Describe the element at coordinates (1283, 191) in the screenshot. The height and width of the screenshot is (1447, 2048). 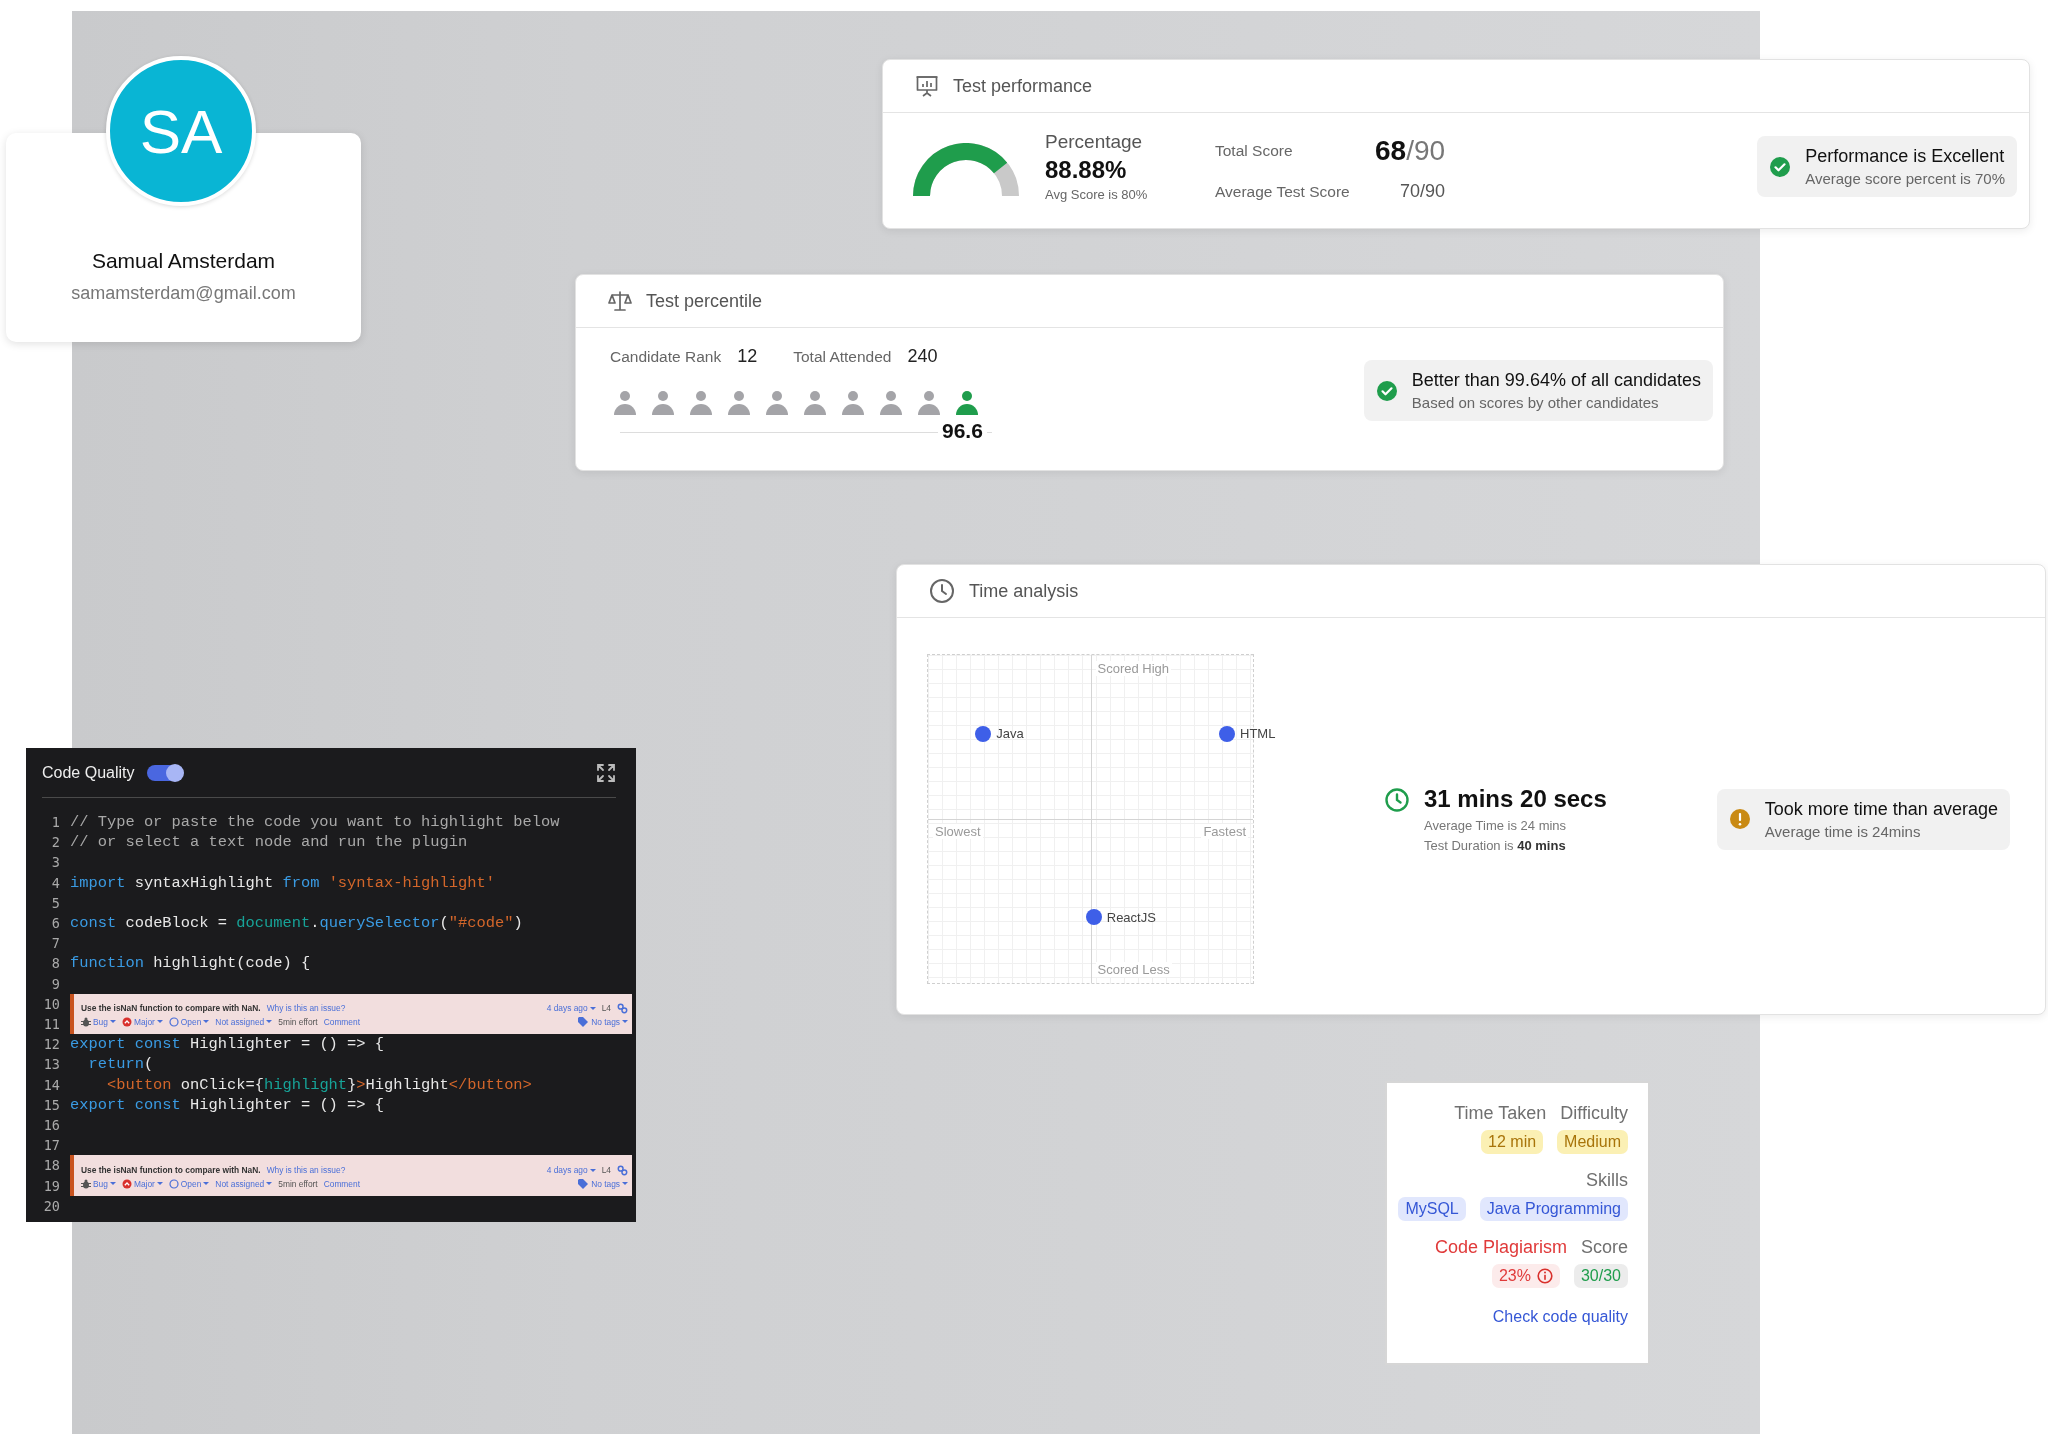
I see `average-score-label: Average Test Score` at that location.